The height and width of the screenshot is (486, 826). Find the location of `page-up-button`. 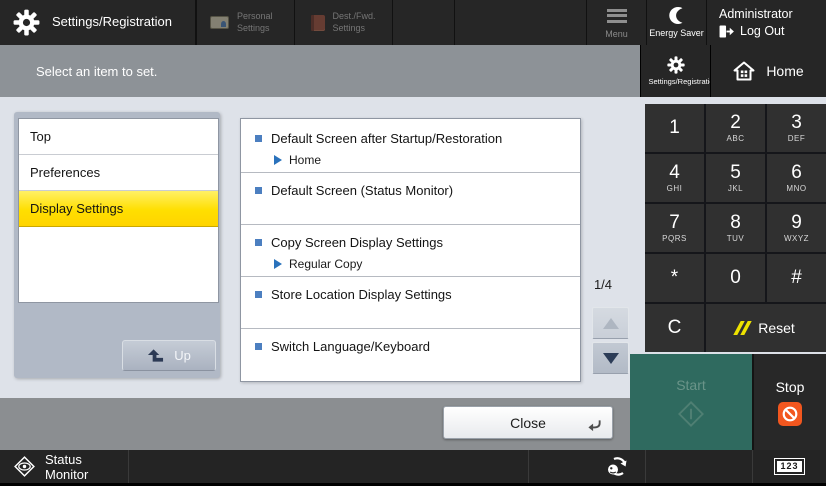

page-up-button is located at coordinates (610, 323).